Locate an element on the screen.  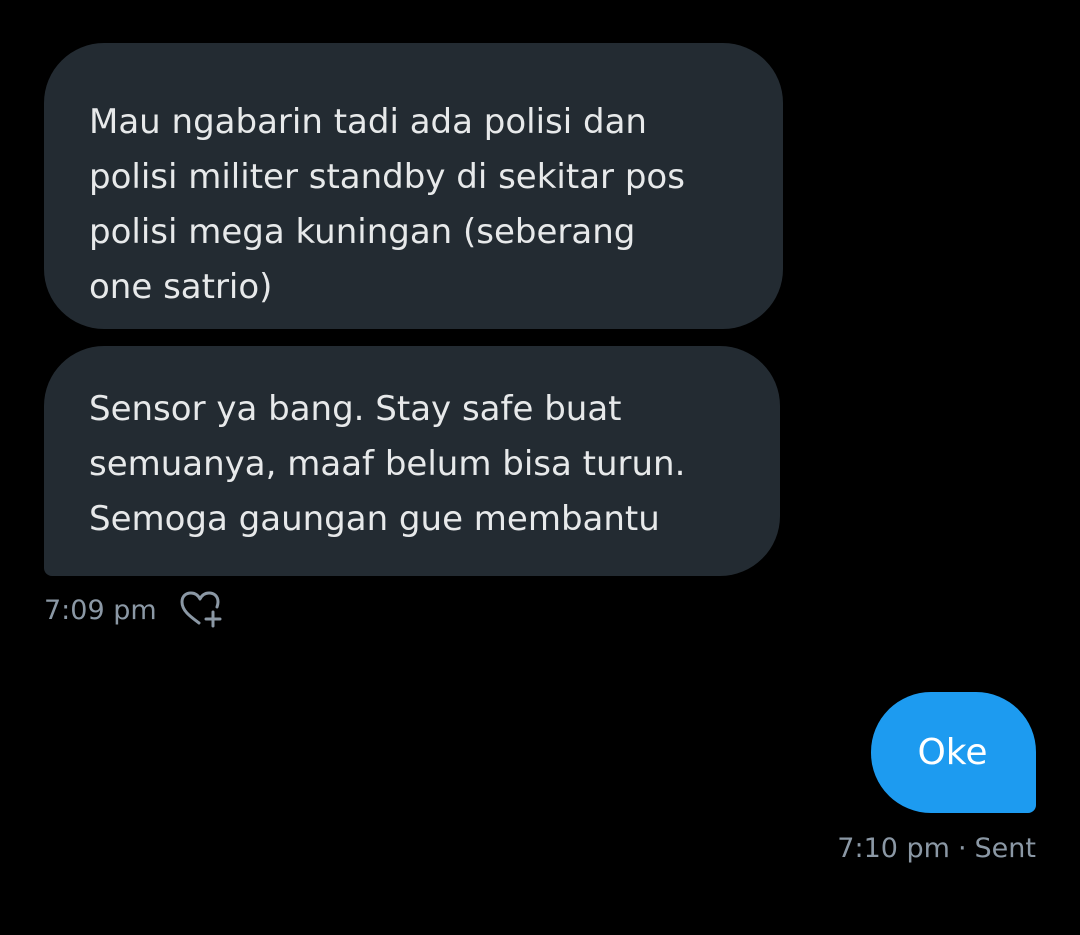
received-timestamp: 7:09 pm is located at coordinates (100, 610).